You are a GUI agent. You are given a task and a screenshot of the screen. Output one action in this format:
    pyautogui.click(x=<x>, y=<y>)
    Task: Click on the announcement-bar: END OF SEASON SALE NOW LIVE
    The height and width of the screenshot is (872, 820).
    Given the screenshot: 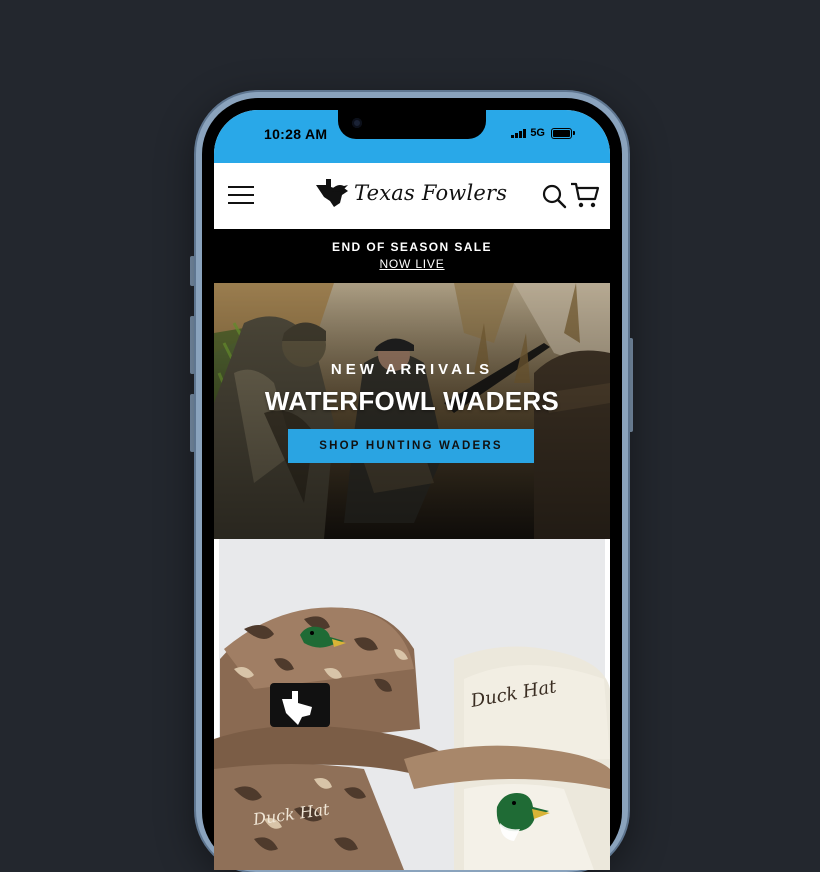 What is the action you would take?
    pyautogui.click(x=412, y=256)
    